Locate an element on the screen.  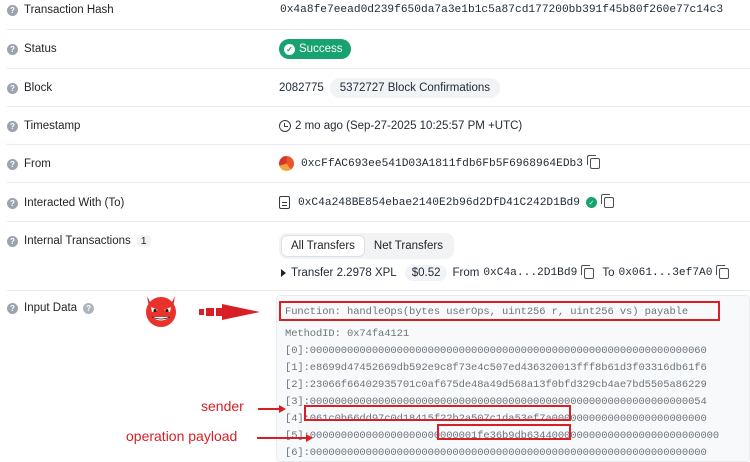
tab-net-transfers: Net Transfers is located at coordinates (408, 246).